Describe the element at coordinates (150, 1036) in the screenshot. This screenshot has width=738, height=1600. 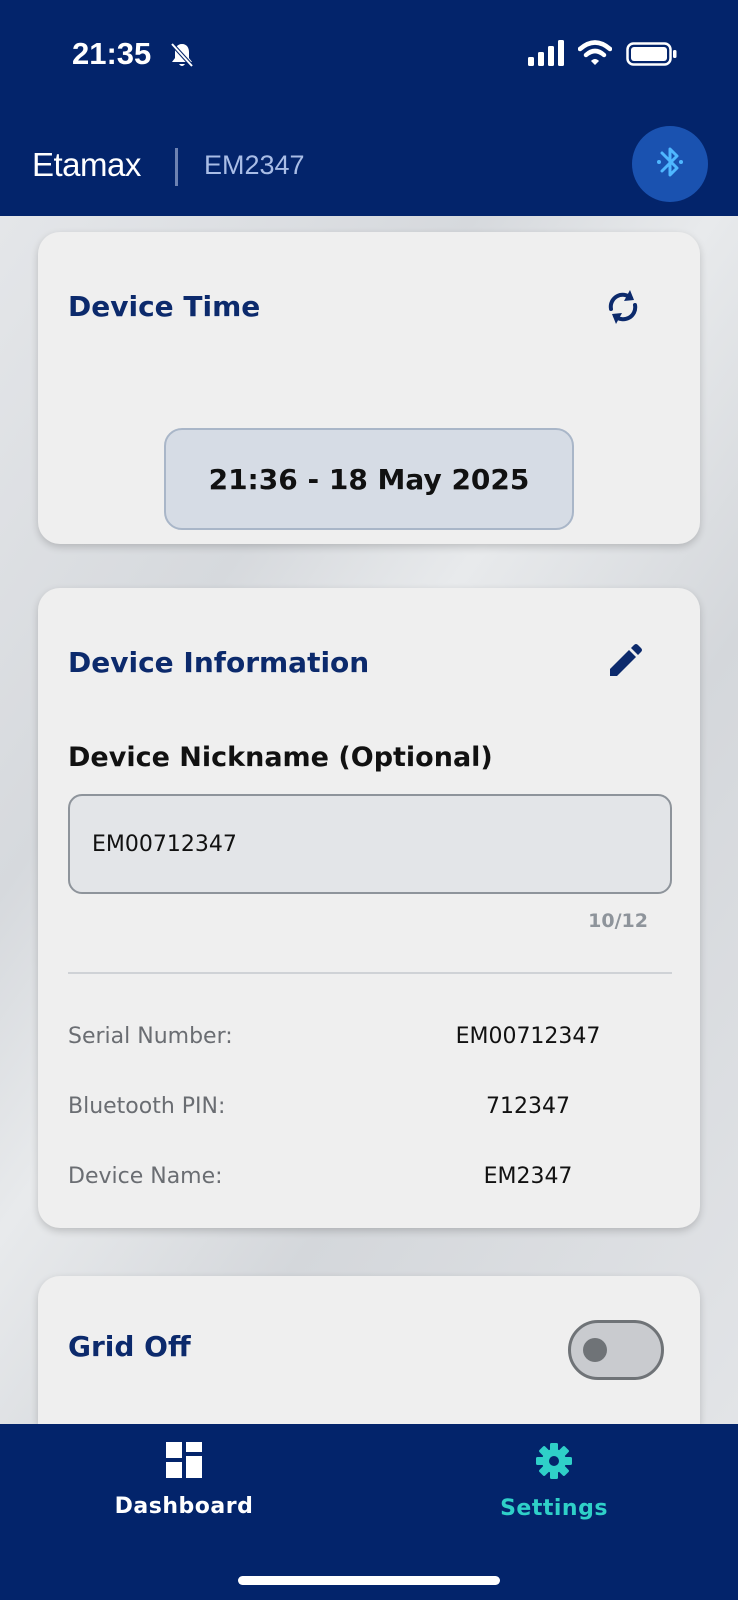
I see `serial-number-label: Serial Number:` at that location.